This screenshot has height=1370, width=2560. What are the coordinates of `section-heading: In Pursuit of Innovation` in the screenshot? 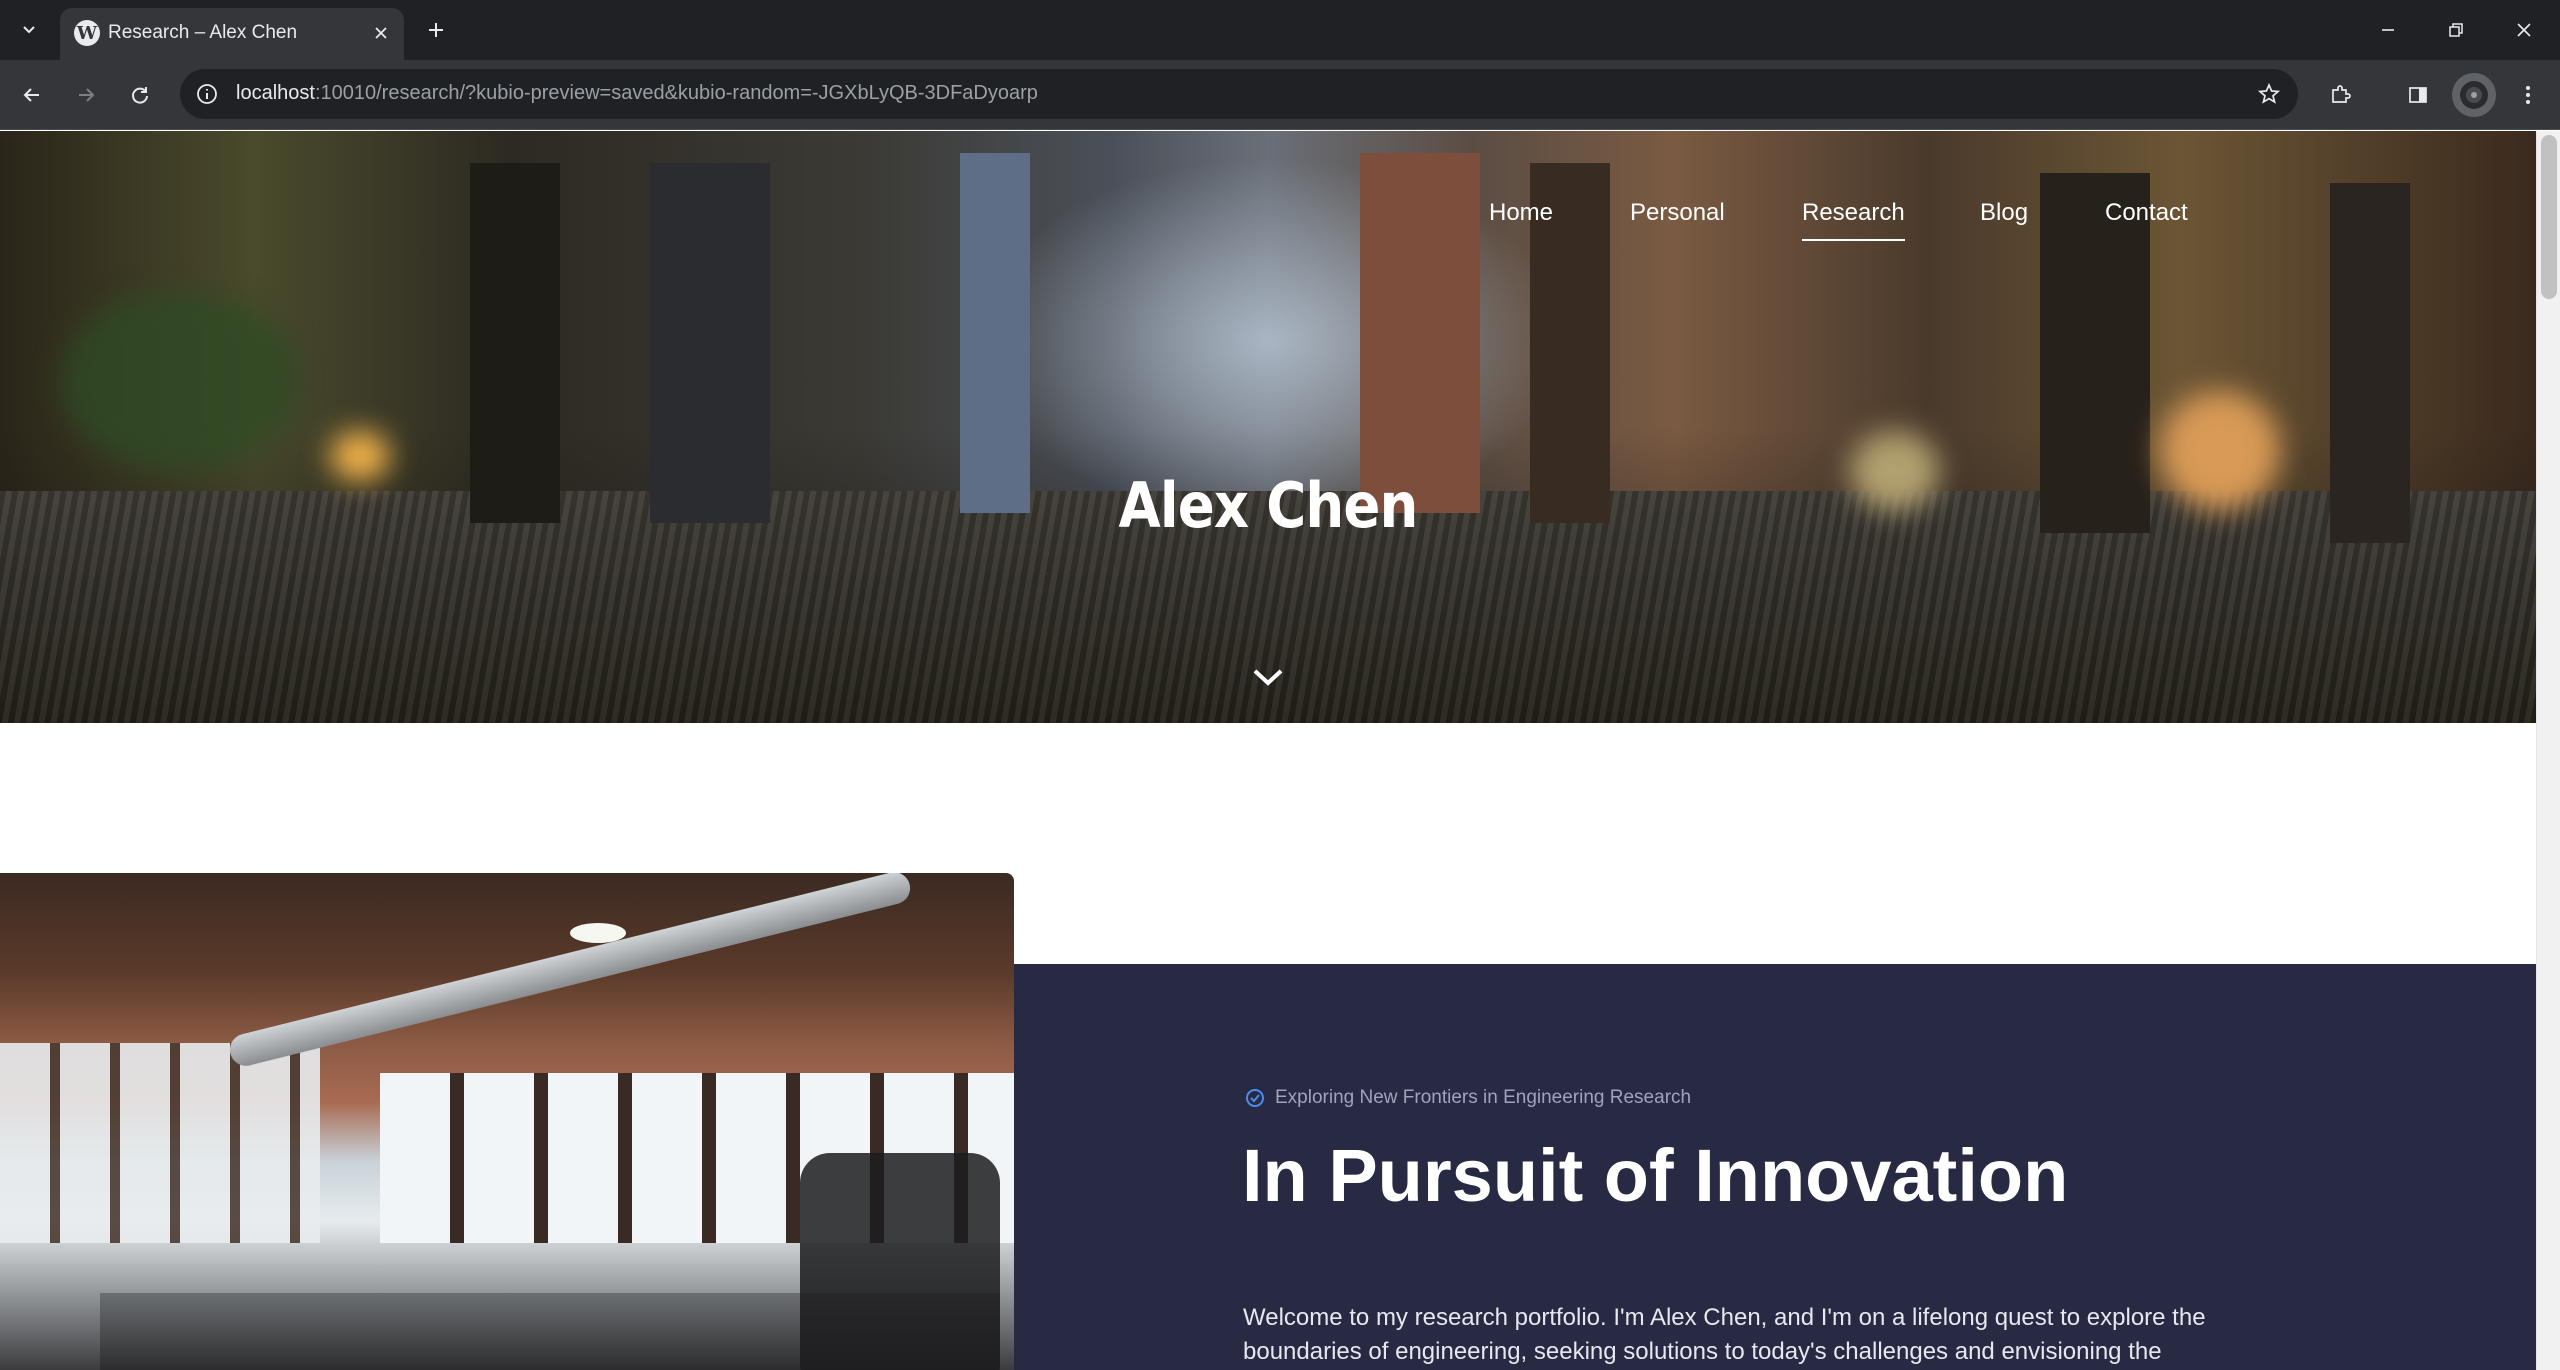 It's located at (1655, 1175).